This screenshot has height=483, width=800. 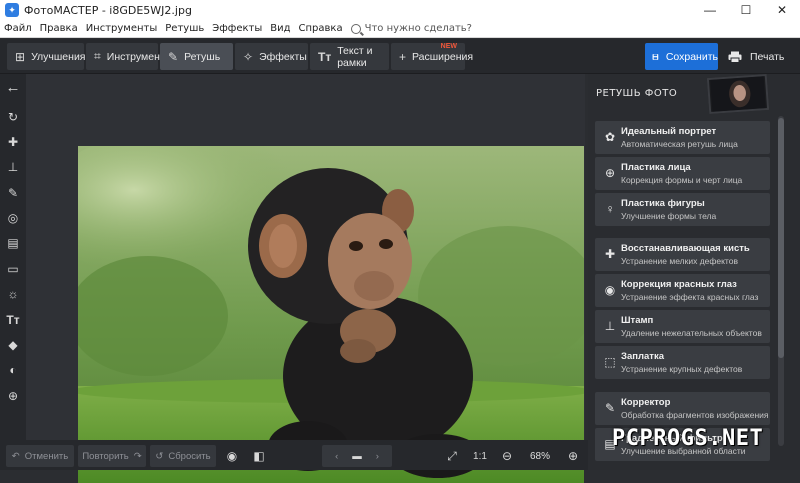 What do you see at coordinates (669, 216) in the screenshot?
I see `card-subtitle: Улучшение формы тела` at bounding box center [669, 216].